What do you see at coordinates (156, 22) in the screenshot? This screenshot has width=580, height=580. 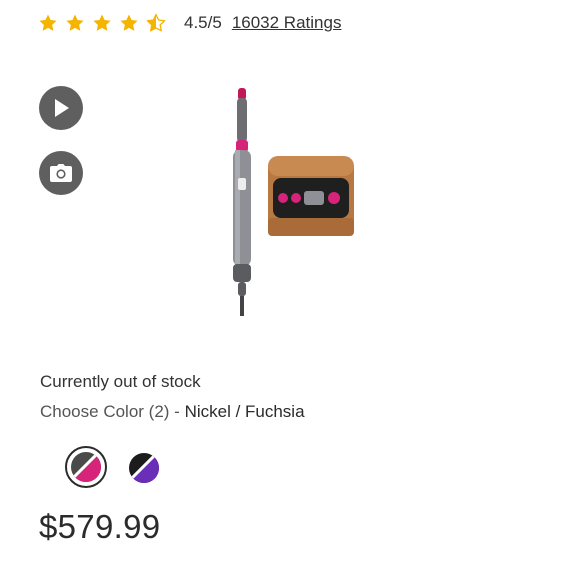 I see `half-star-icon` at bounding box center [156, 22].